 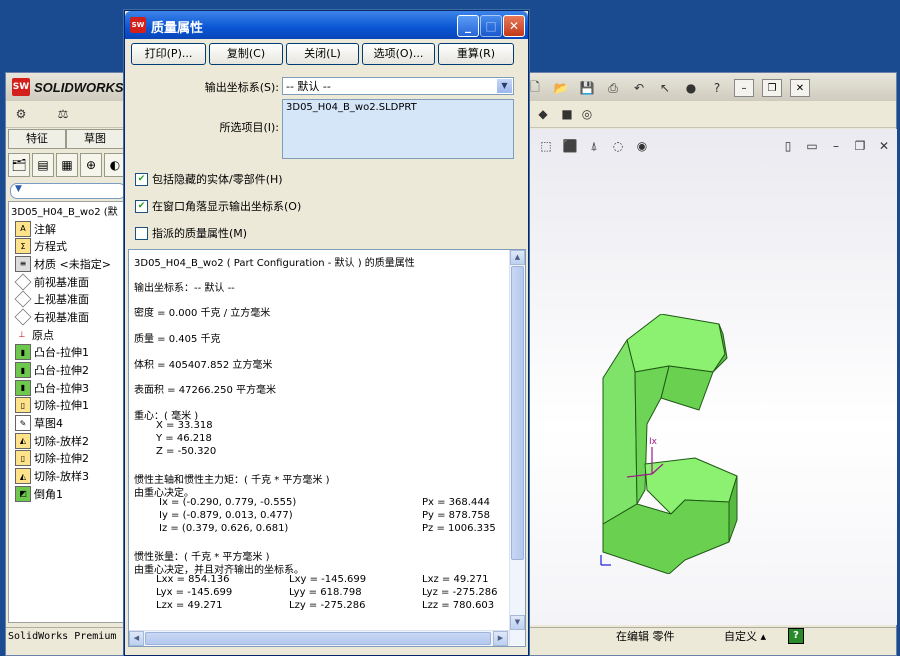 I want to click on status-help-icon: ?, so click(x=796, y=636).